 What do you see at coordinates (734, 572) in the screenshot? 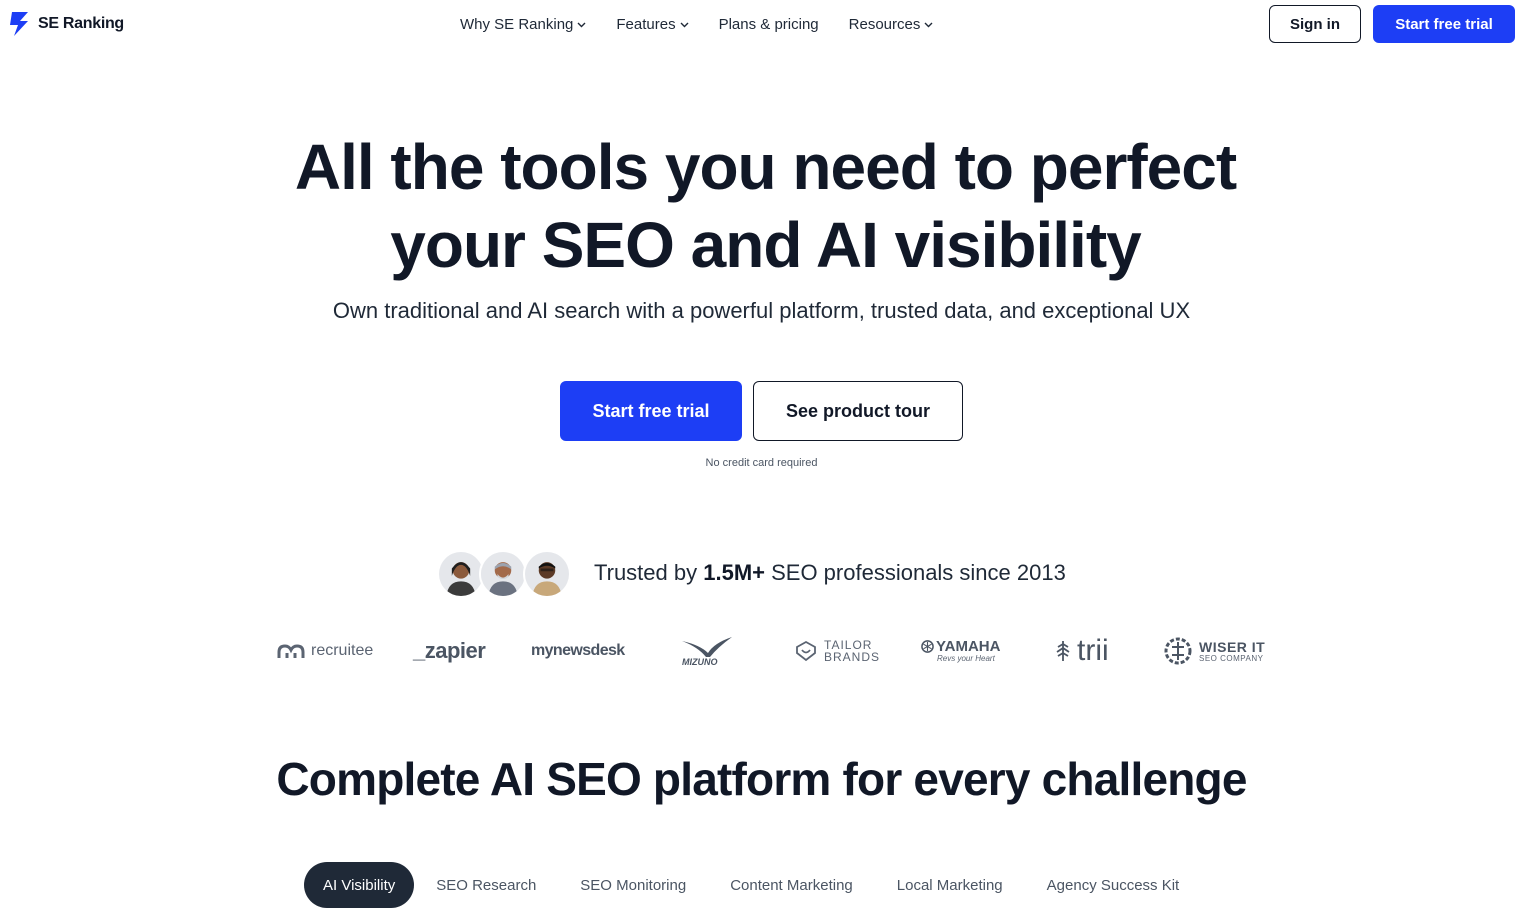
I see `trusted-count: 1.5M+` at bounding box center [734, 572].